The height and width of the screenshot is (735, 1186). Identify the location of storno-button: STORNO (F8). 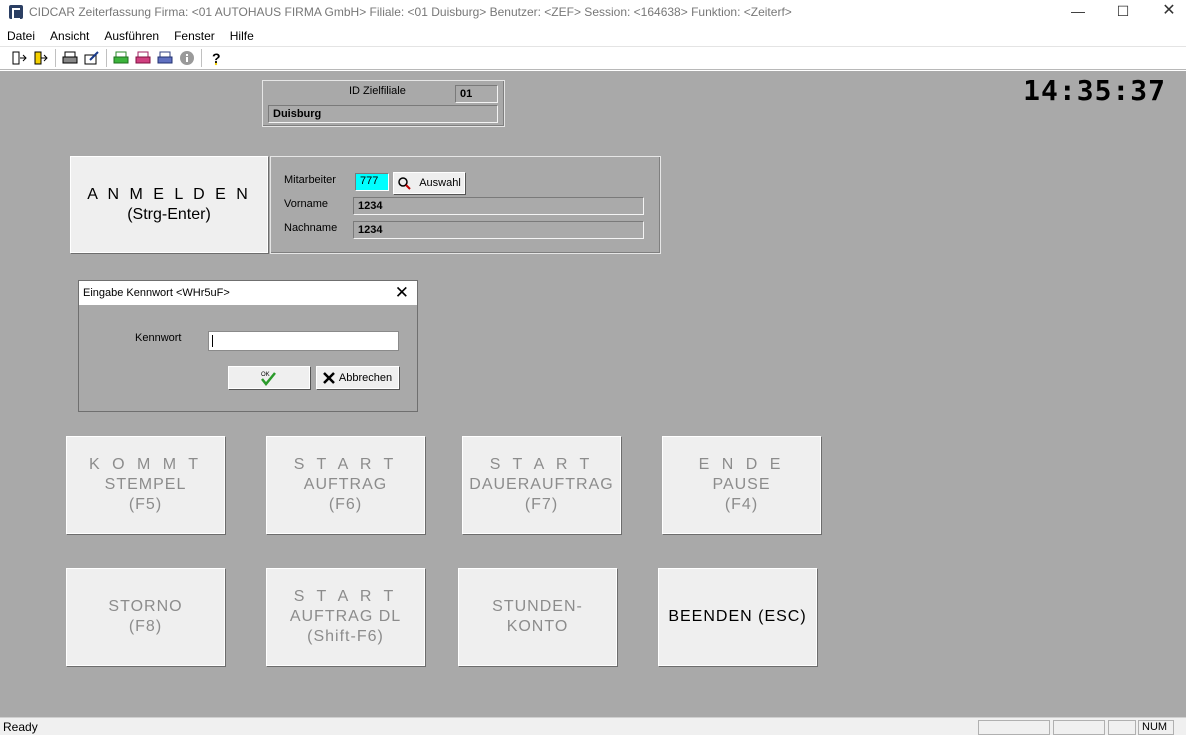
(145, 617).